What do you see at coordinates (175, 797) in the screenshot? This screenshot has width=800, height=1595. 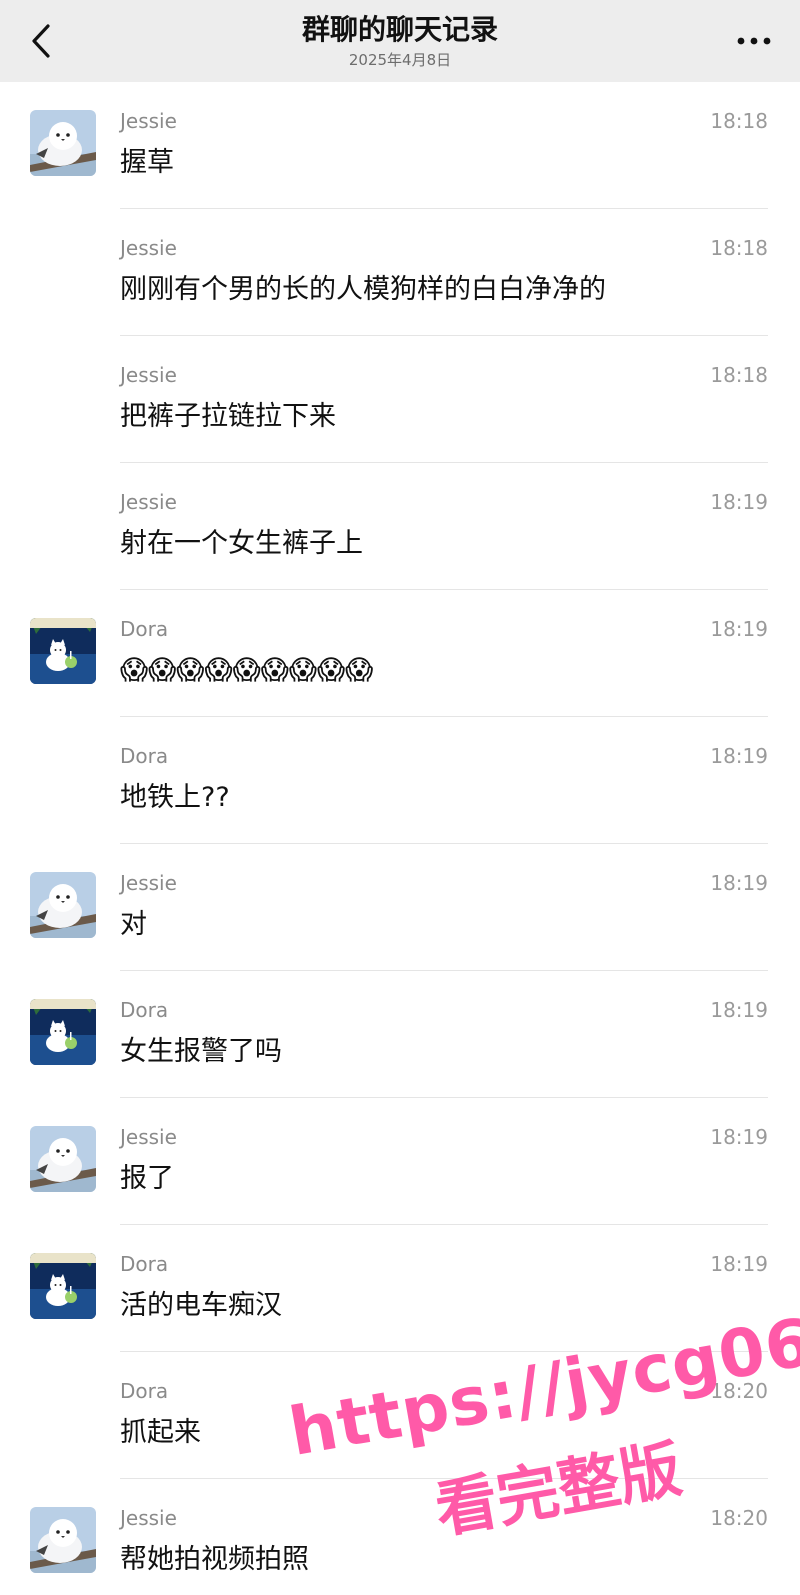 I see `message-text: 地铁上??` at bounding box center [175, 797].